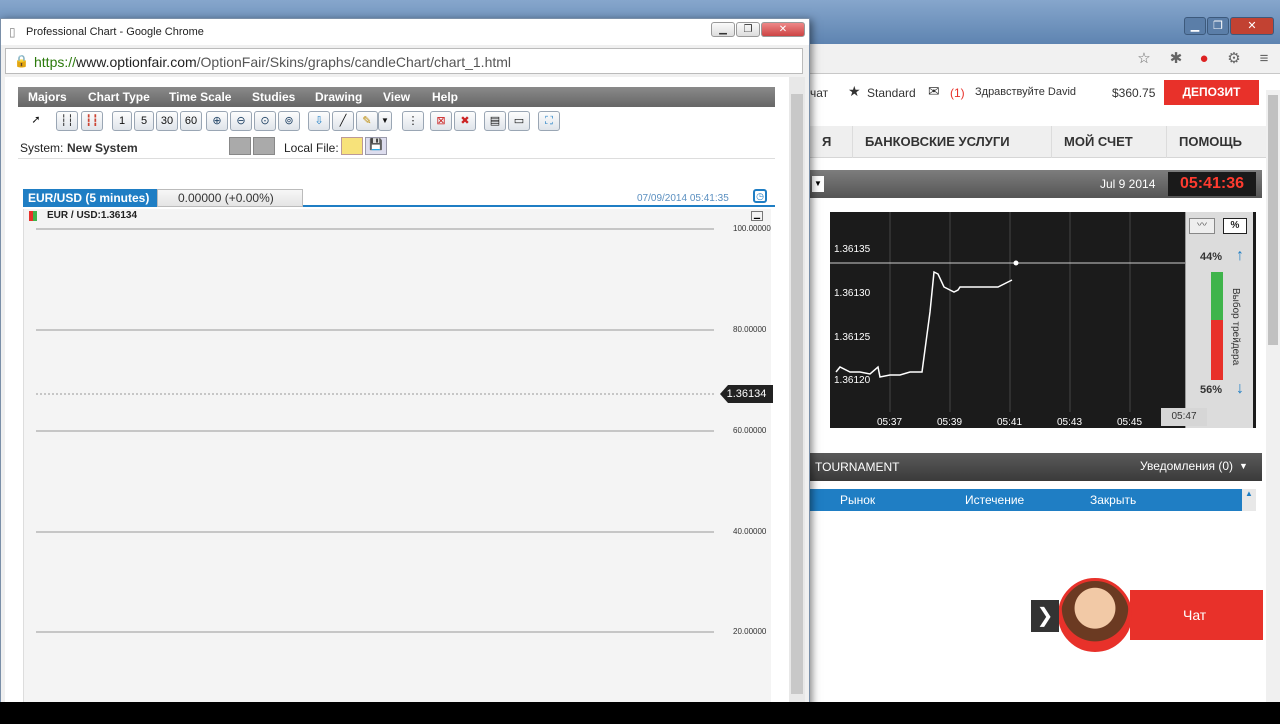  What do you see at coordinates (264, 146) in the screenshot?
I see `system-load-icon` at bounding box center [264, 146].